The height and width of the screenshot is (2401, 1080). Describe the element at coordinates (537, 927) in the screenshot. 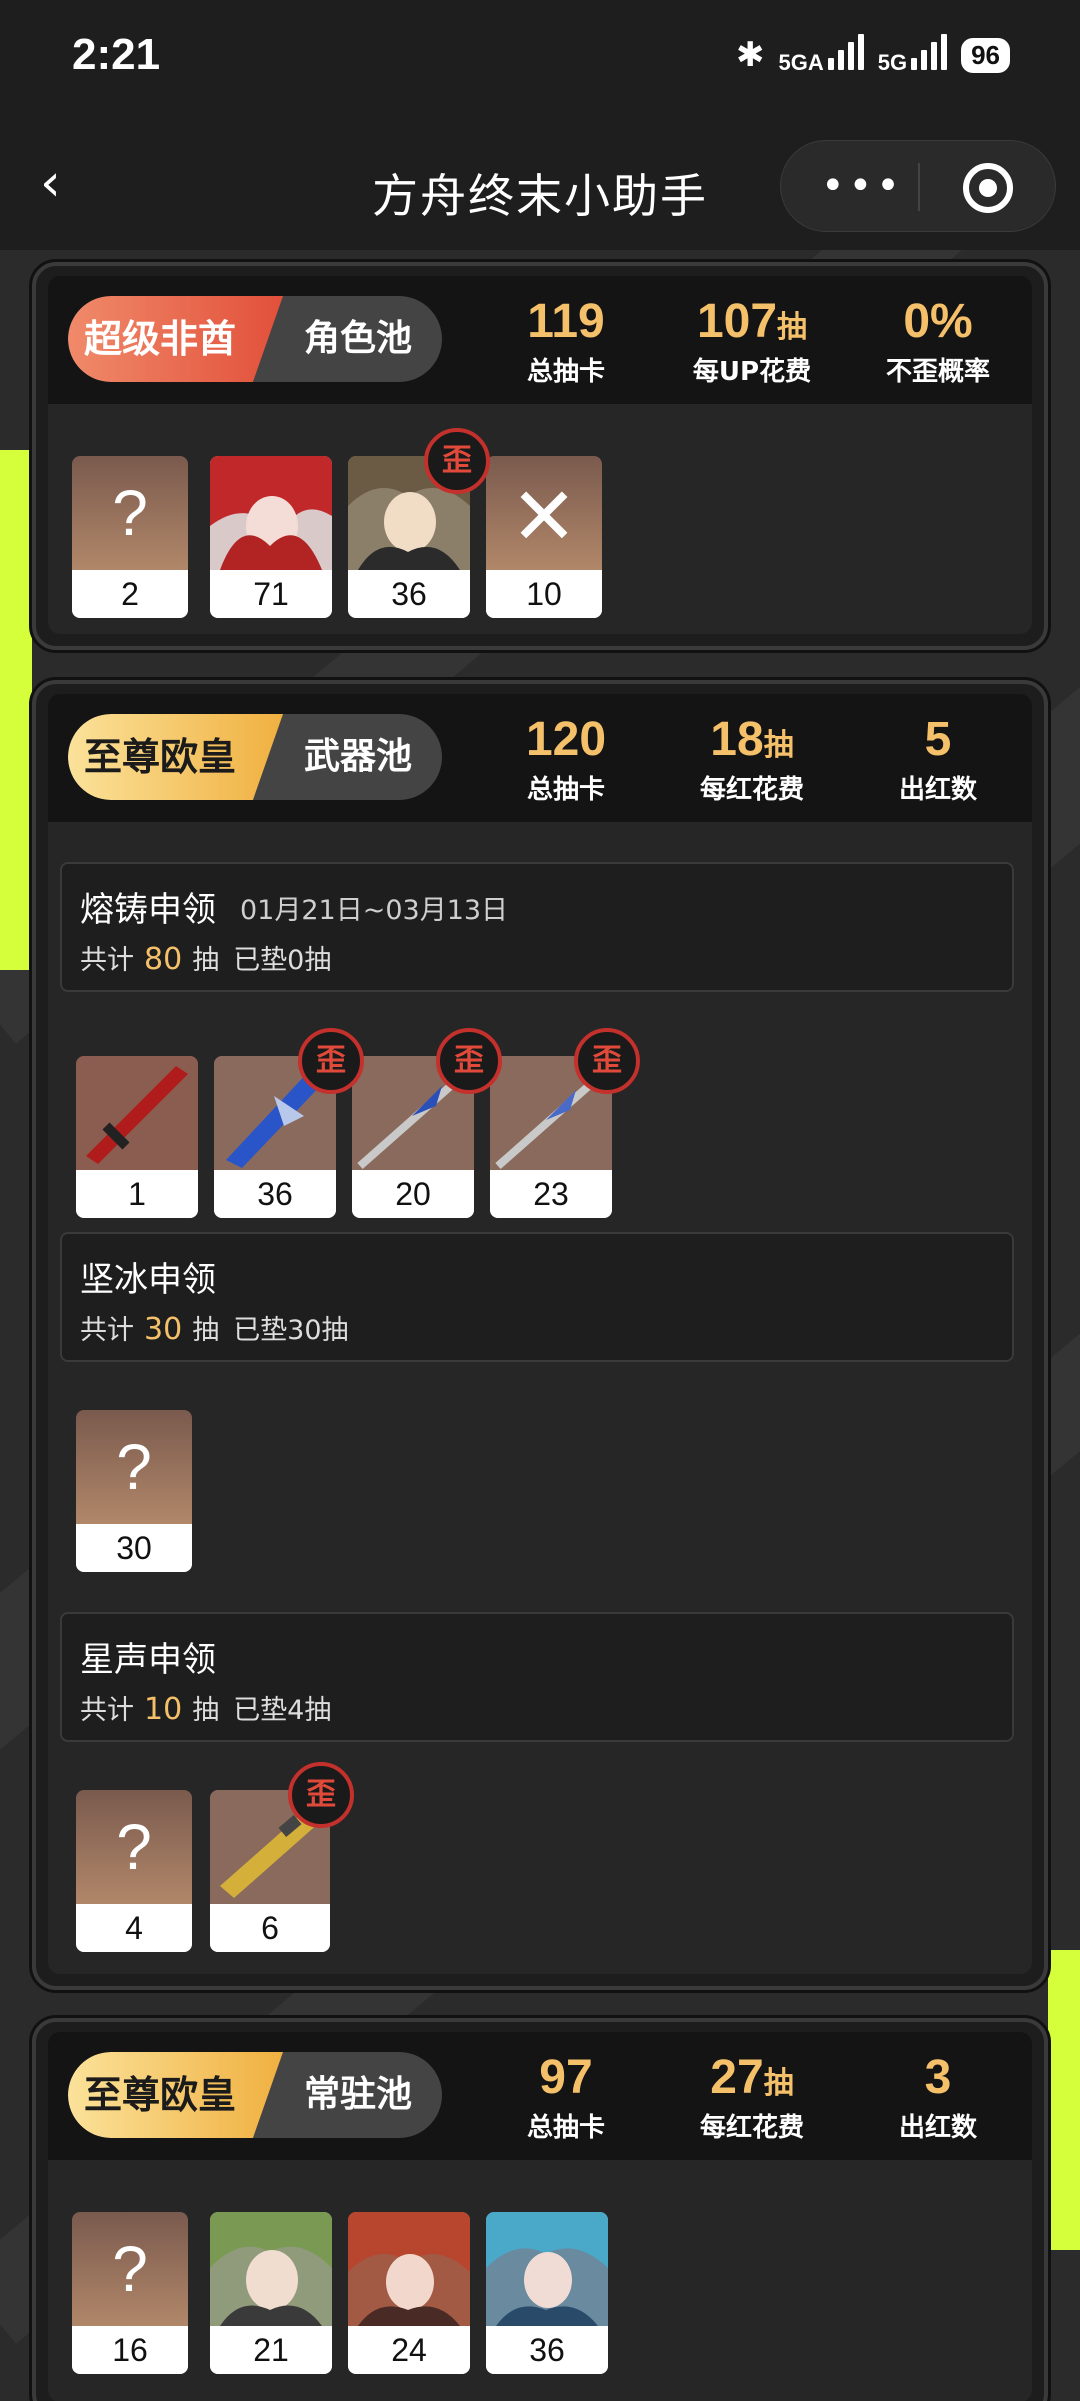

I see `banner-summary: 熔铸申领 01月21日~03月13日 共计 80 抽已垫0抽` at that location.